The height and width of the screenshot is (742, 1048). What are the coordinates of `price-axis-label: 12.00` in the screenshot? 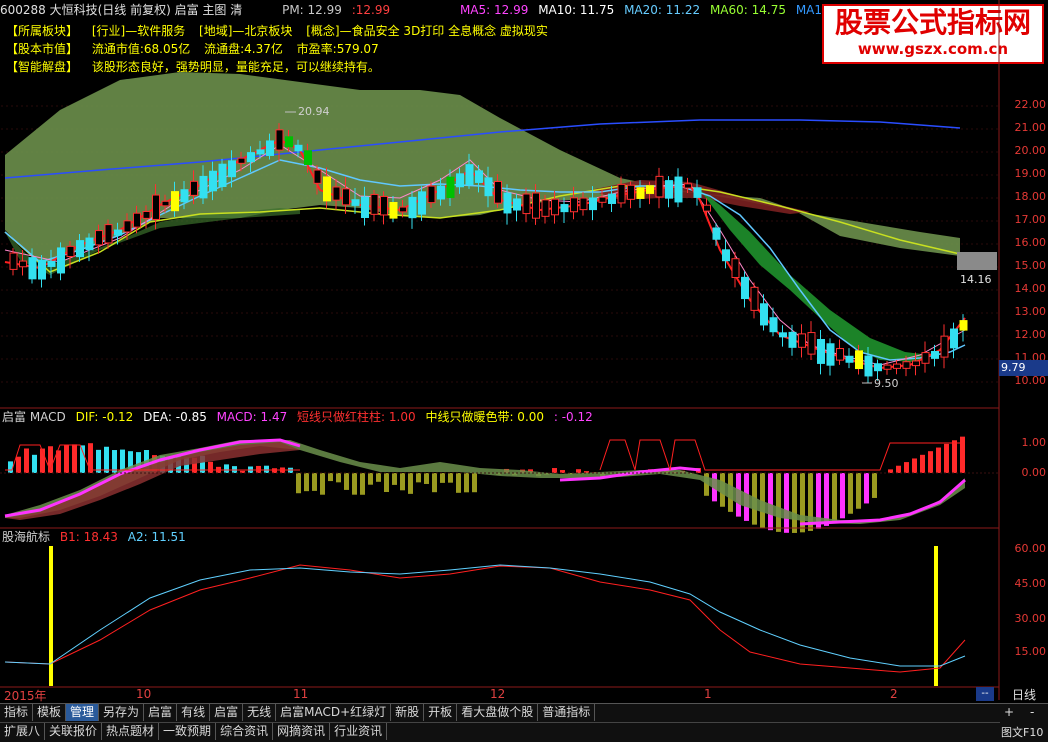 It's located at (1024, 334).